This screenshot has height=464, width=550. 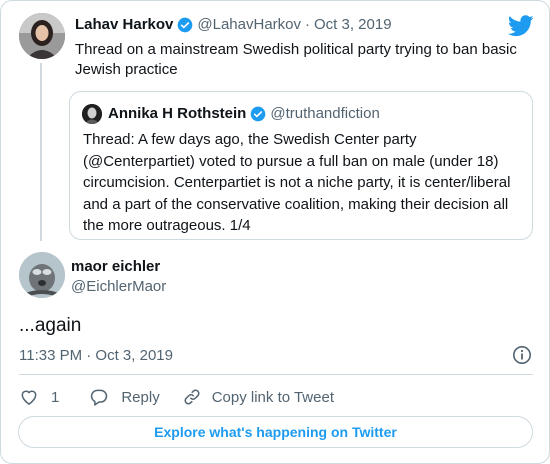 What do you see at coordinates (115, 266) in the screenshot?
I see `author-name: maor eichler` at bounding box center [115, 266].